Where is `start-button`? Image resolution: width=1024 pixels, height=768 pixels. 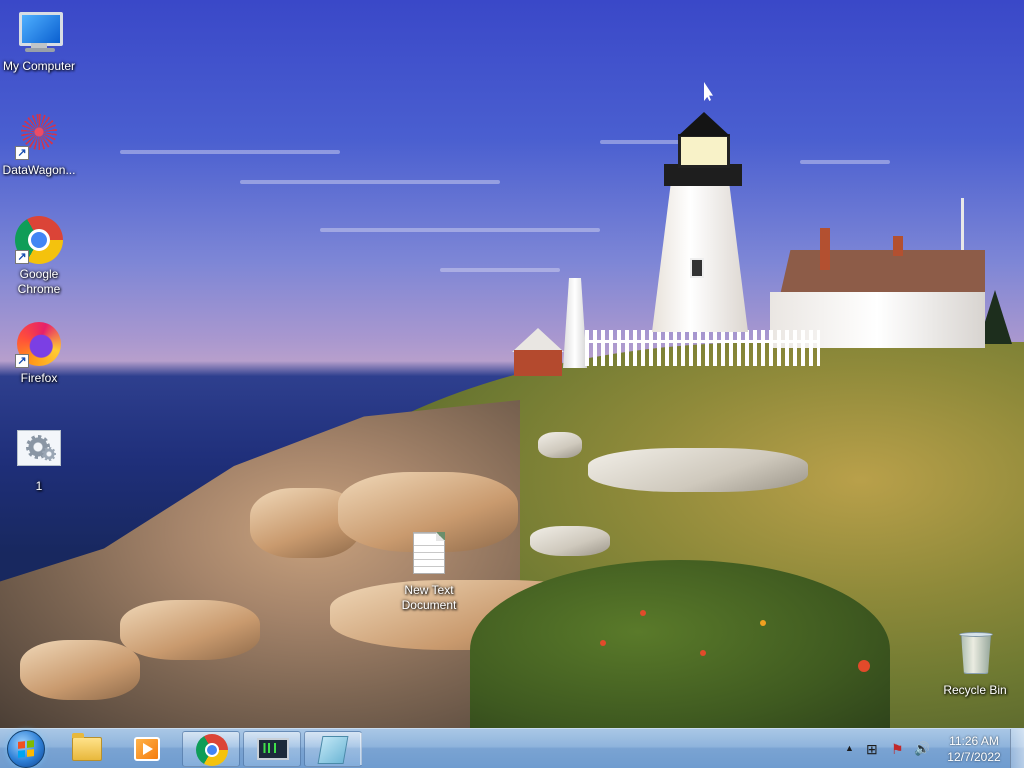
start-button is located at coordinates (26, 749).